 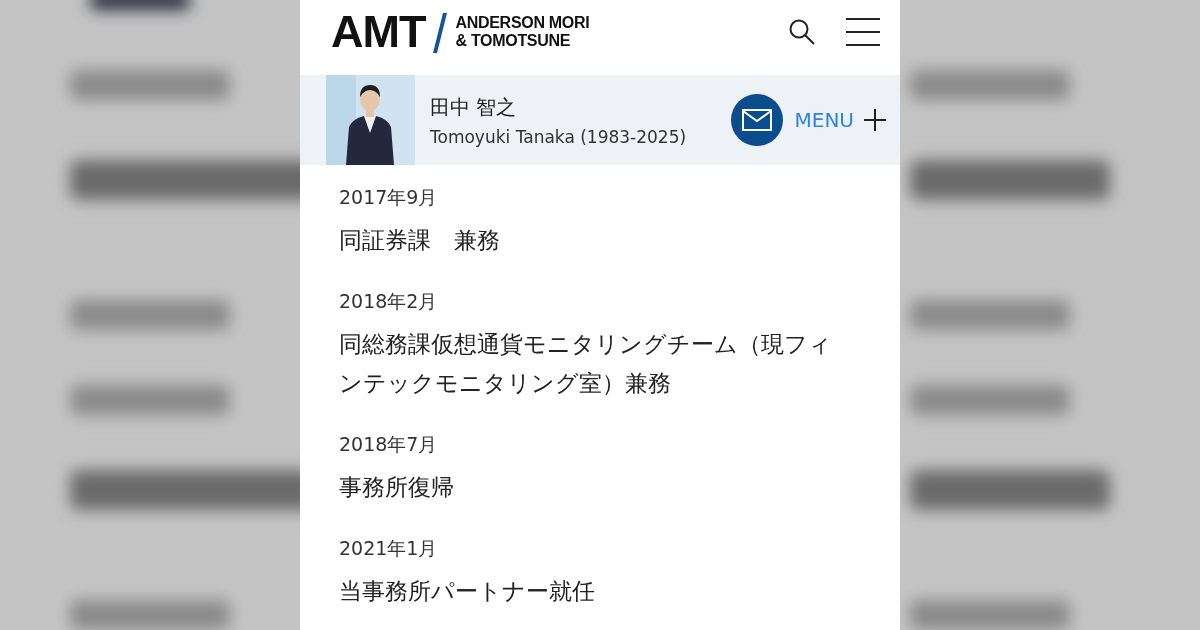 What do you see at coordinates (389, 301) in the screenshot?
I see `career-date: 2018年2月` at bounding box center [389, 301].